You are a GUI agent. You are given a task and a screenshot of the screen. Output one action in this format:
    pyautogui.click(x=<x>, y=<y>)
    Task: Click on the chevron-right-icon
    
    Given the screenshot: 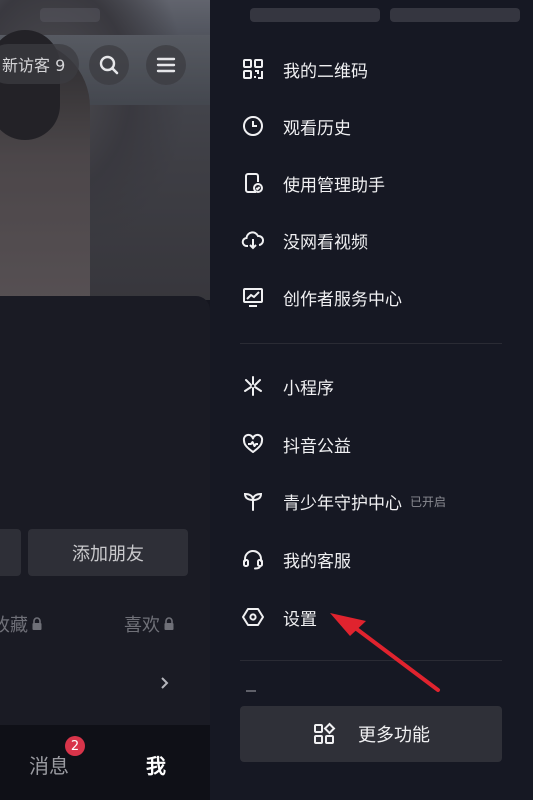 What is the action you would take?
    pyautogui.click(x=165, y=683)
    